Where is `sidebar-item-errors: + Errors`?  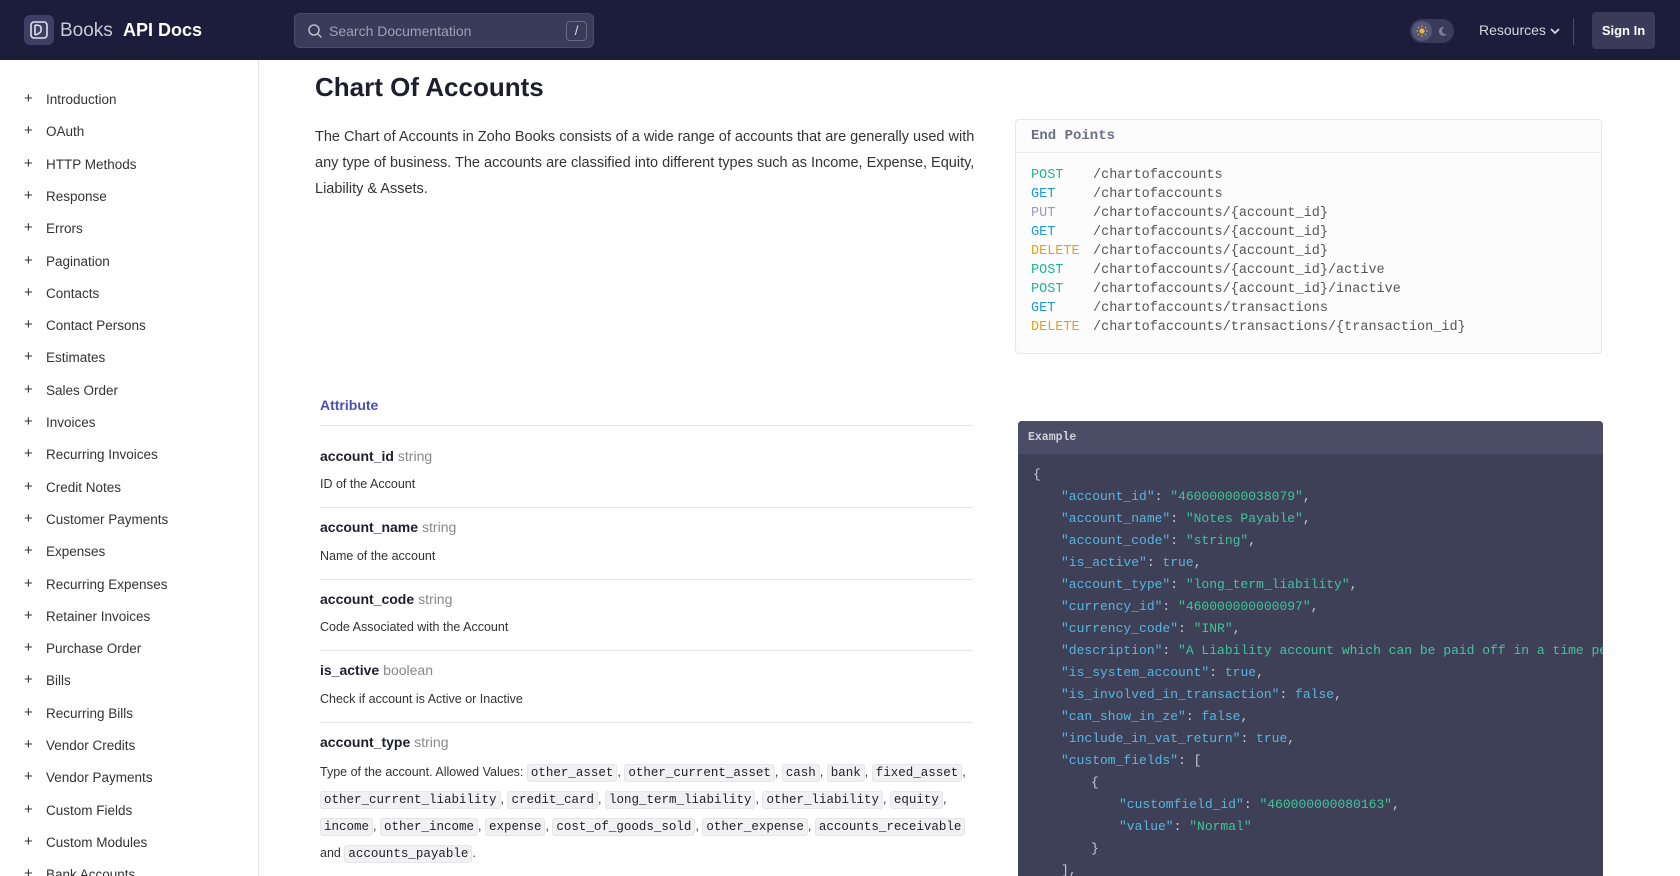
sidebar-item-errors: + Errors is located at coordinates (129, 229).